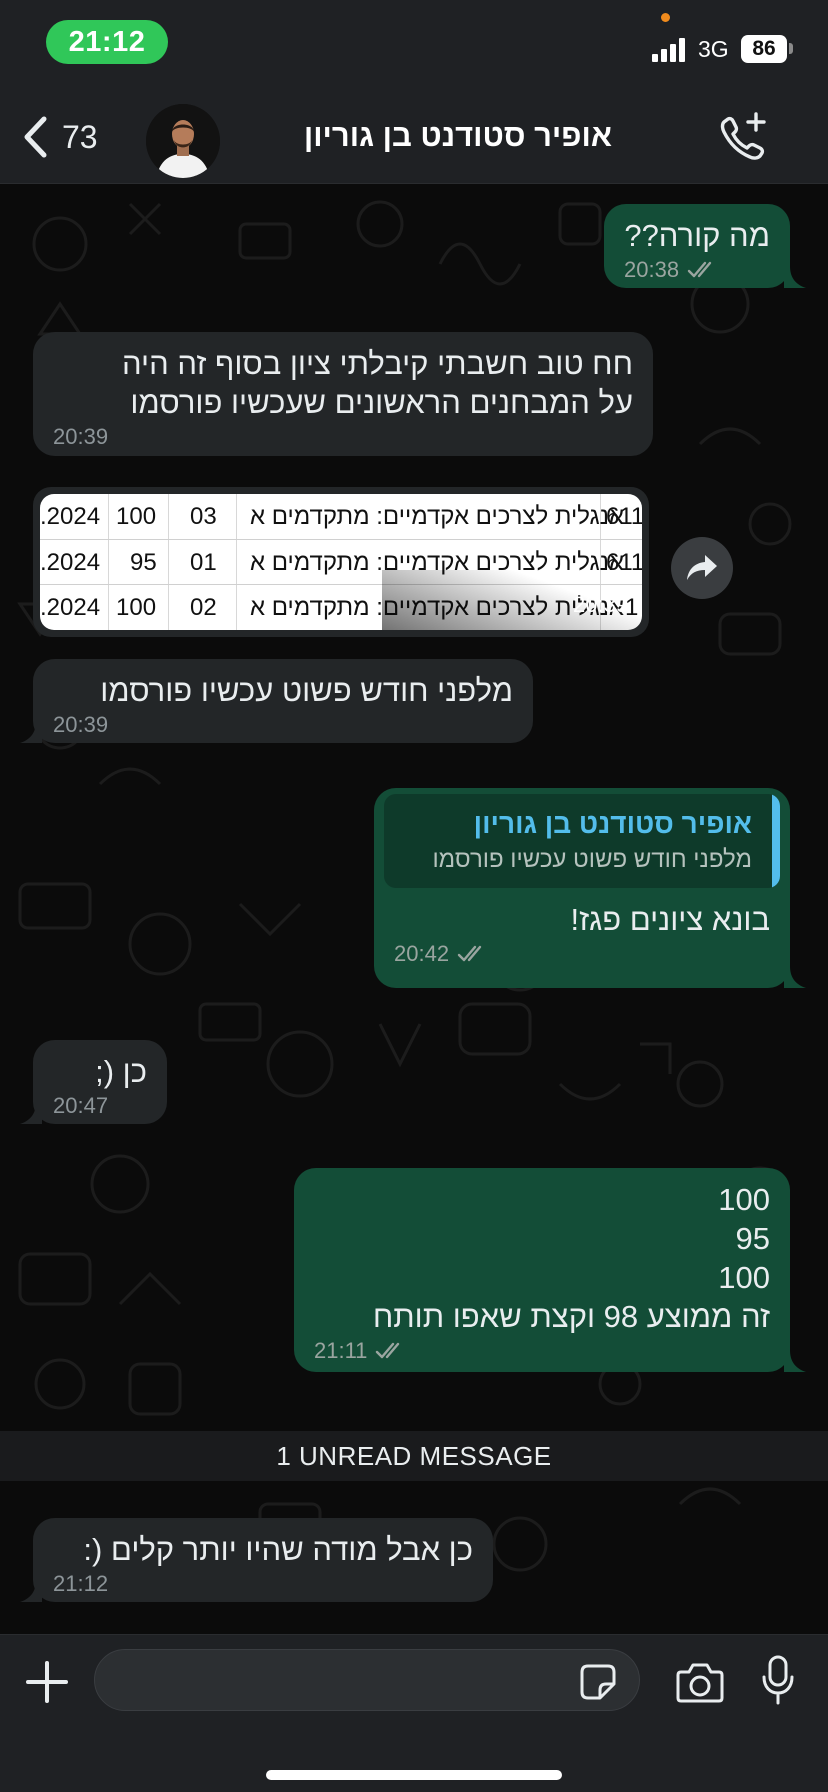 The image size is (828, 1792). Describe the element at coordinates (742, 138) in the screenshot. I see `add-call-icon` at that location.